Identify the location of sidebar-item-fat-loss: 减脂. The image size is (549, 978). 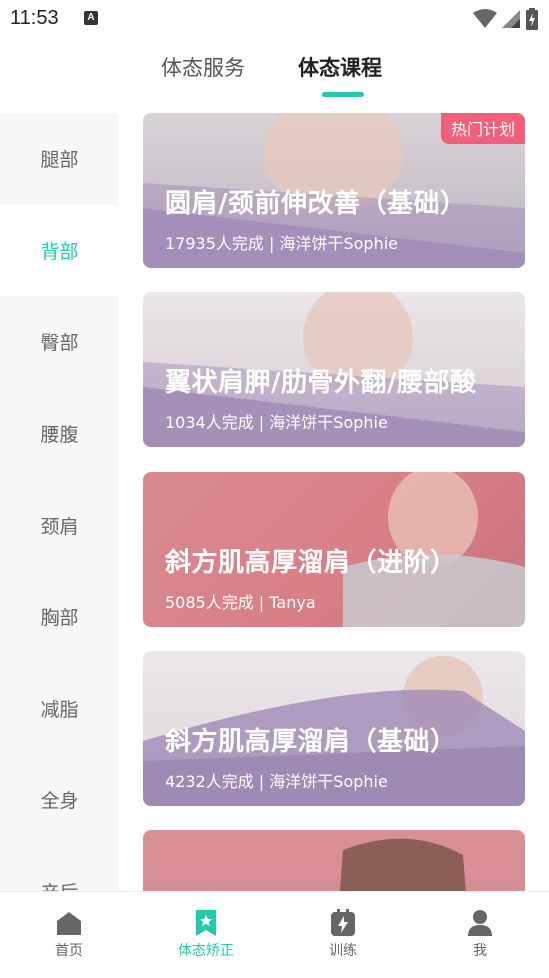
(59, 709).